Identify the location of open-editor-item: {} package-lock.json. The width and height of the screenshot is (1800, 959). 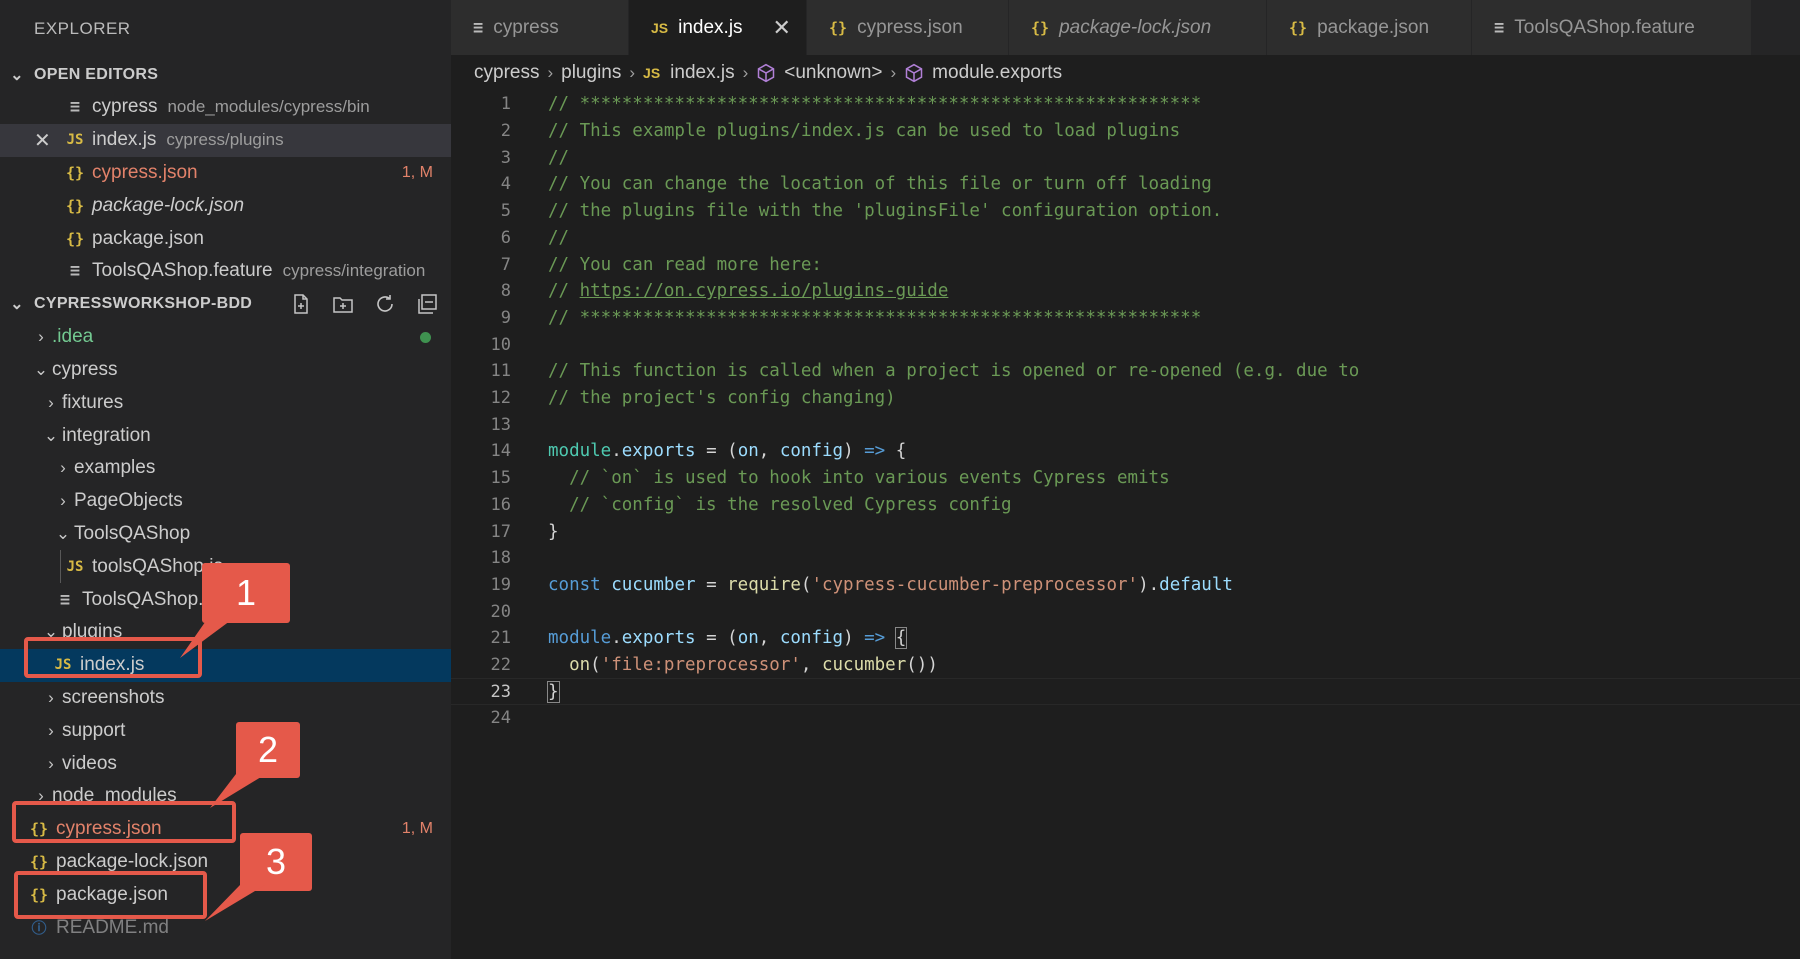
(225, 205).